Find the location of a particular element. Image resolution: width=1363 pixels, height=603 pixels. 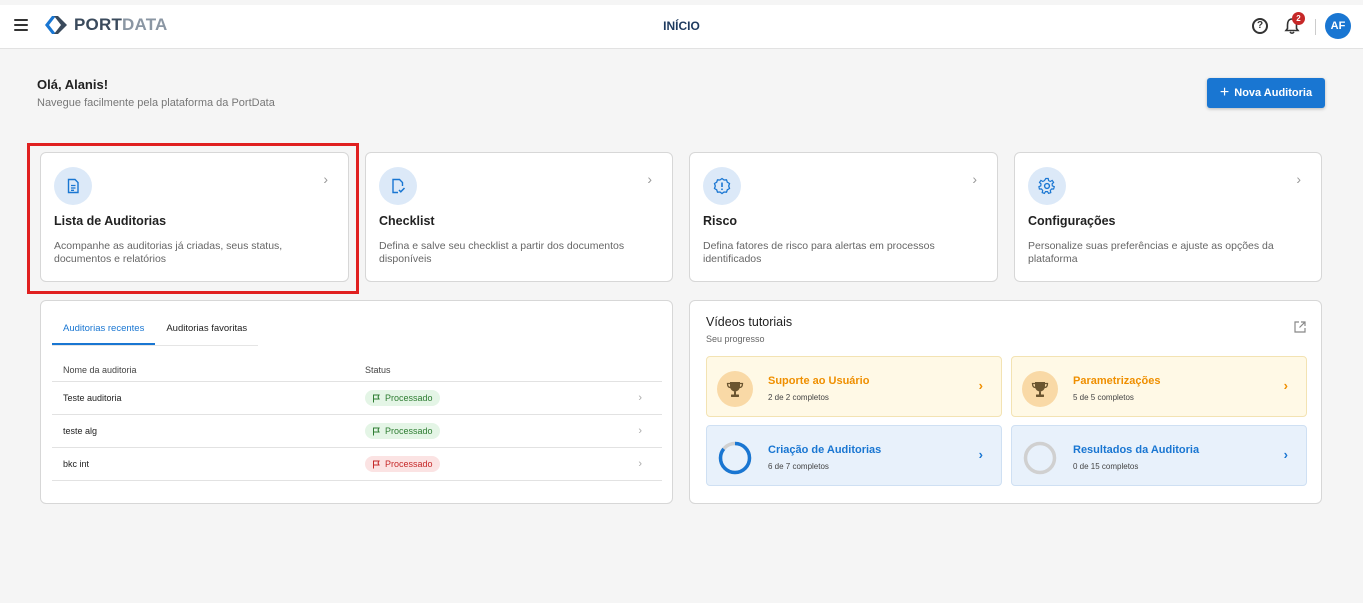

tutorial-name: Criação de Auditorias is located at coordinates (825, 450).